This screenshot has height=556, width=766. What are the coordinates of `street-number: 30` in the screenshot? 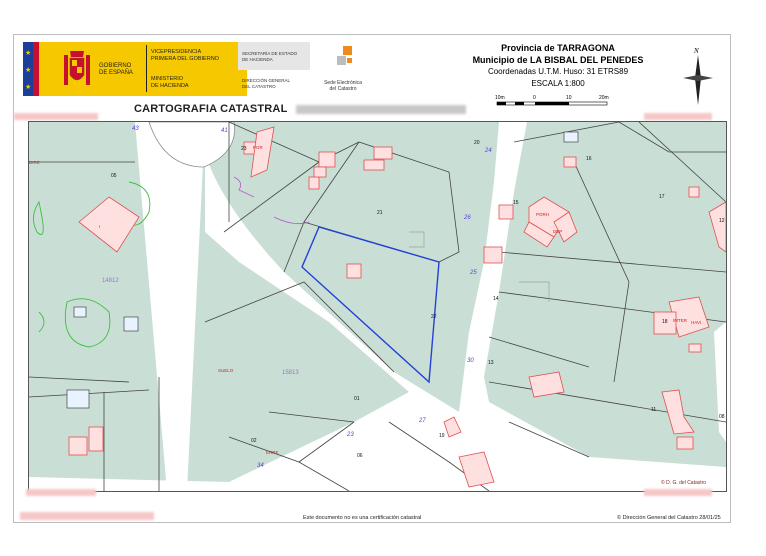 It's located at (470, 361).